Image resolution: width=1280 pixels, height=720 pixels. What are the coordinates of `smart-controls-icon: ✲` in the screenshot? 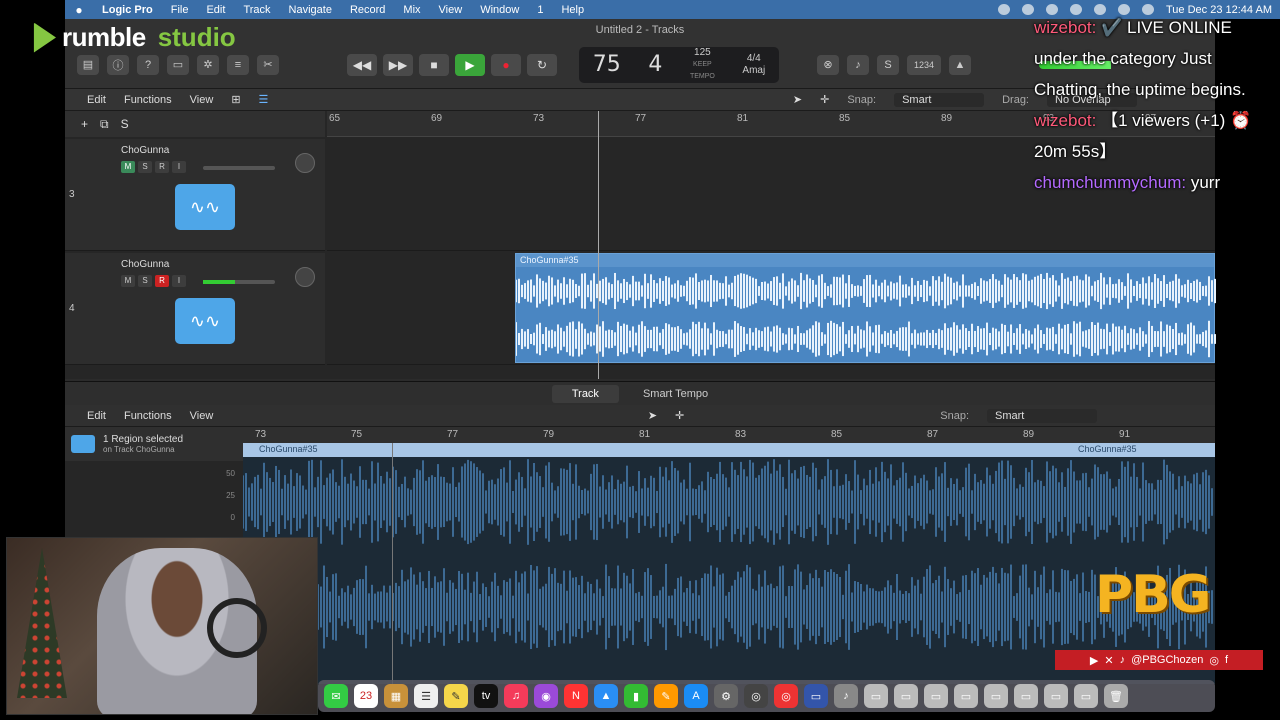 It's located at (208, 64).